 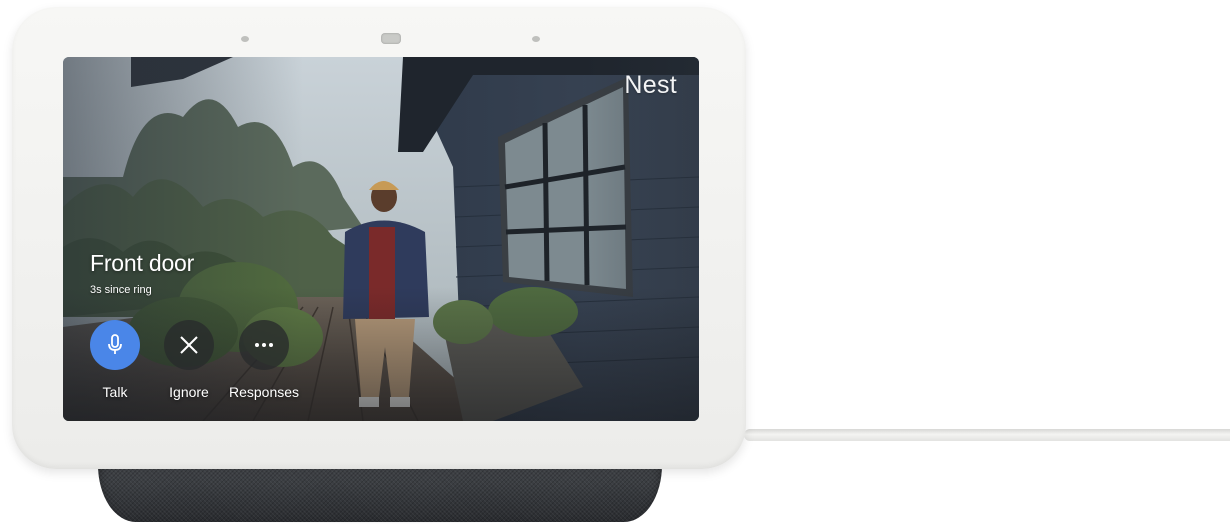 I want to click on talk-action: Talk, so click(x=115, y=360).